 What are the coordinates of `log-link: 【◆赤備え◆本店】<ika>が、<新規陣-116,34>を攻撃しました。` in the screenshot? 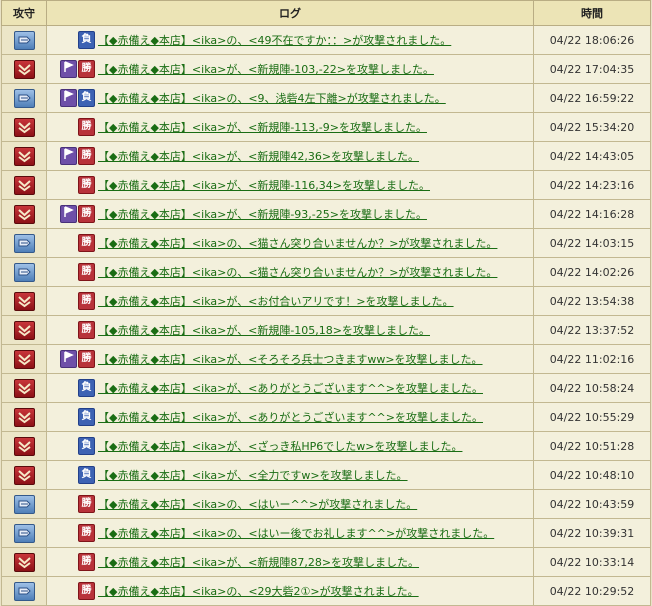 It's located at (264, 185).